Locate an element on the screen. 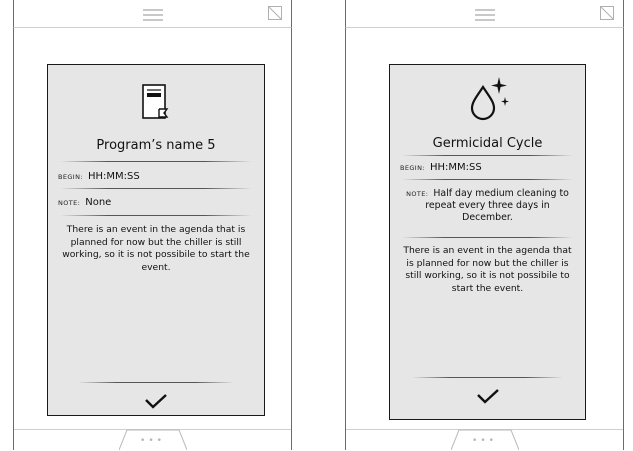  note-value: None is located at coordinates (98, 202).